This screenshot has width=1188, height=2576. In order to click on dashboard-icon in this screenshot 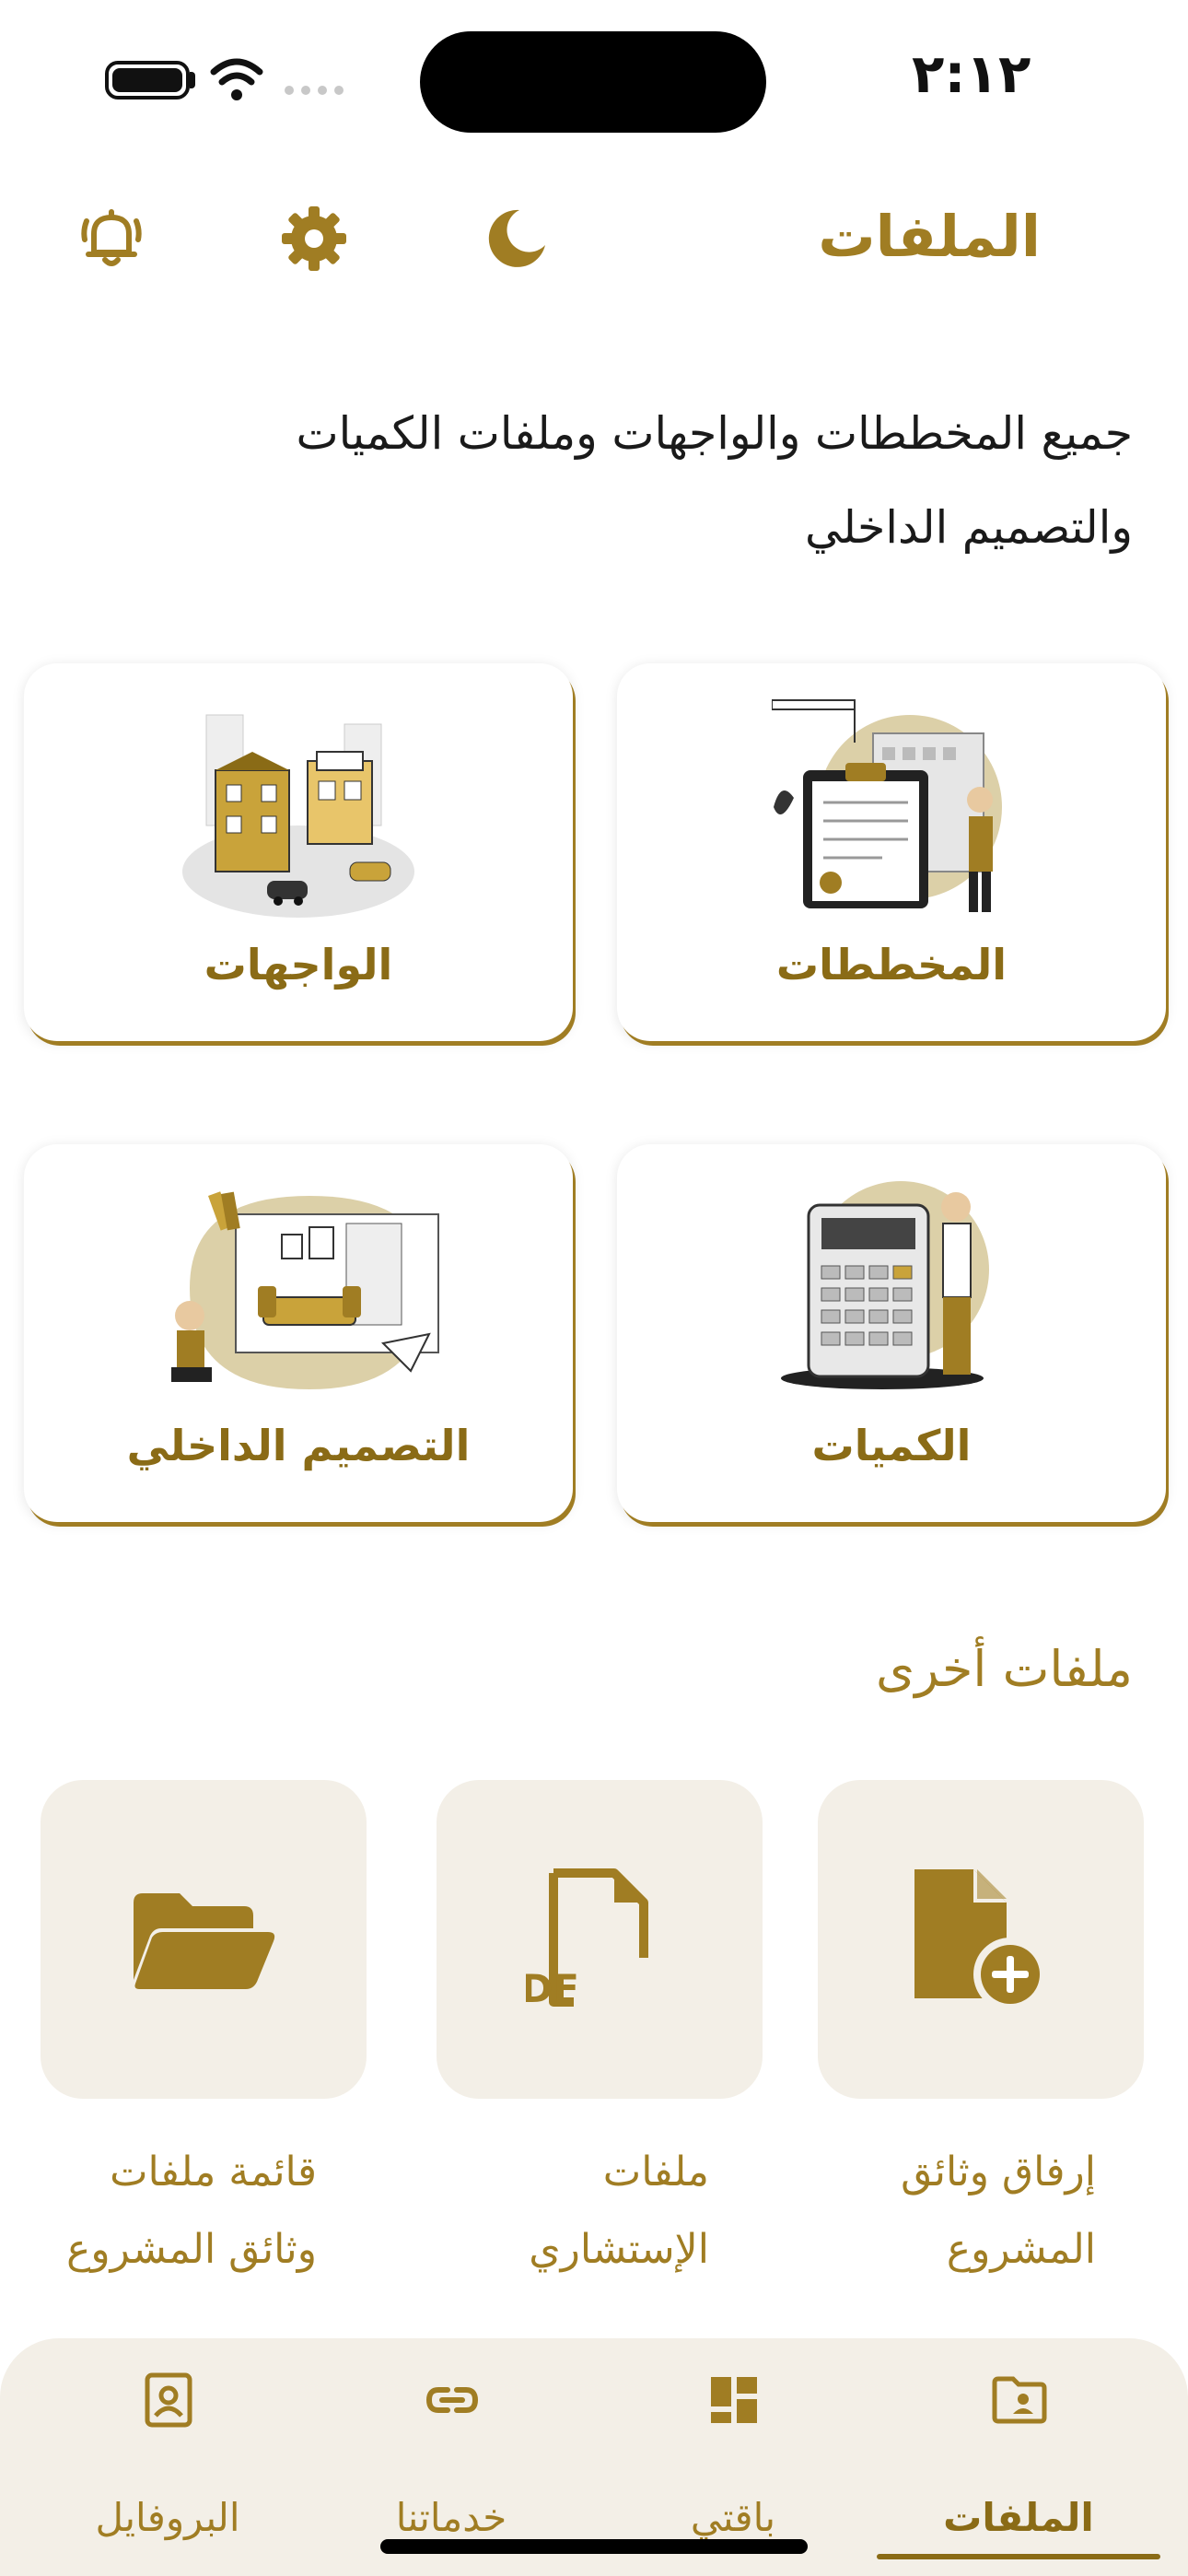, I will do `click(734, 2400)`.